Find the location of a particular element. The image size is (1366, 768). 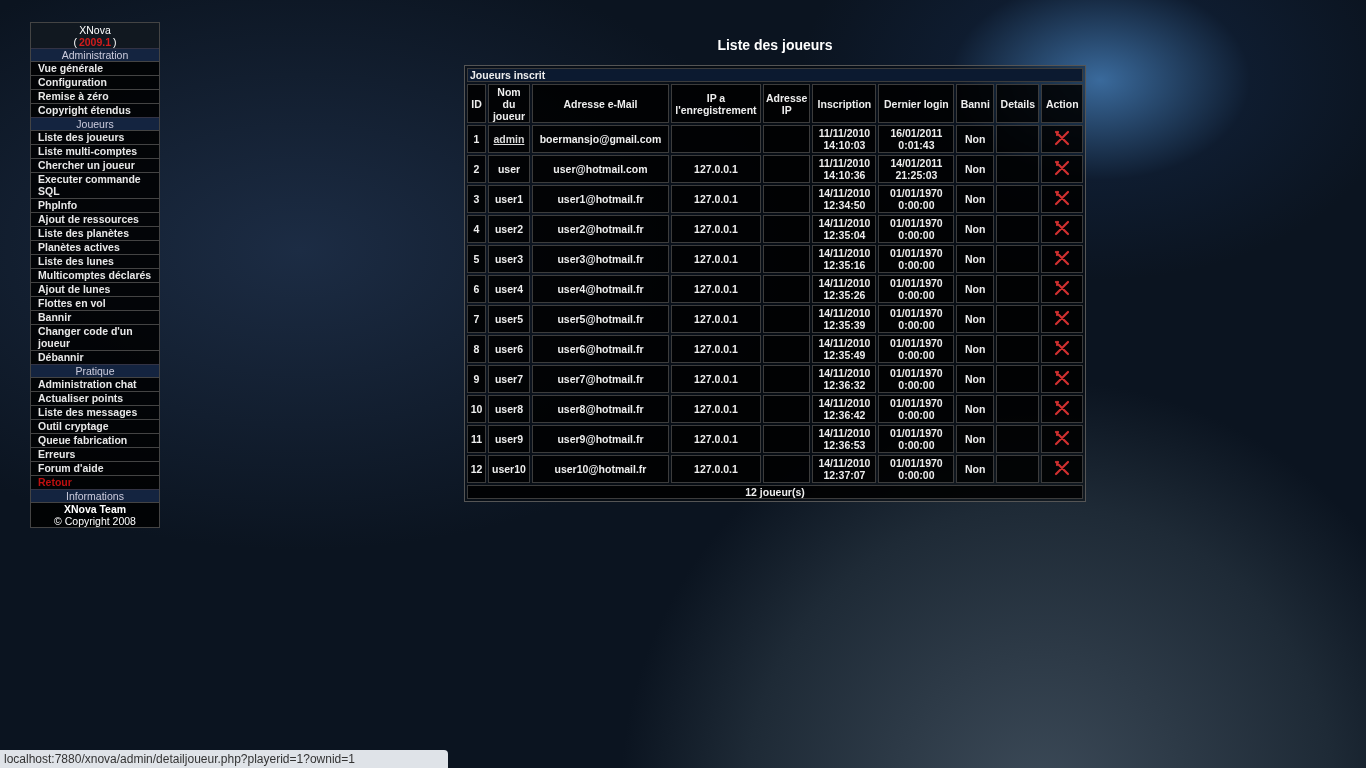

table-cell: 14/11/2010 12:35:26 is located at coordinates (844, 289).